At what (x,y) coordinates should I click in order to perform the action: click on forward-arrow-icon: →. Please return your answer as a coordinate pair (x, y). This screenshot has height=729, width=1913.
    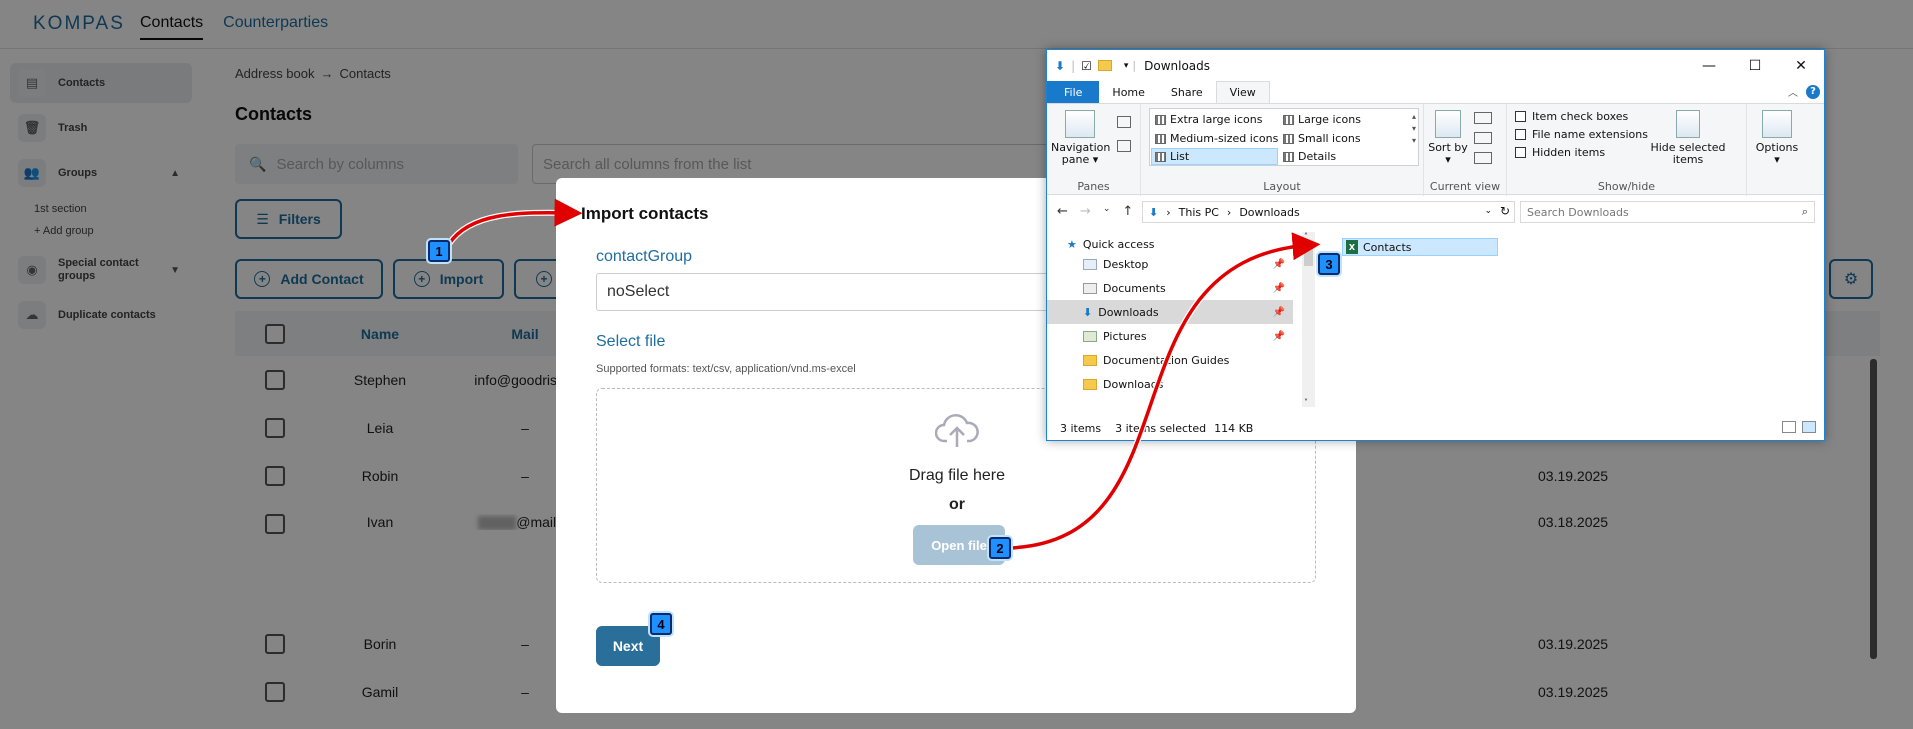
    Looking at the image, I should click on (1085, 211).